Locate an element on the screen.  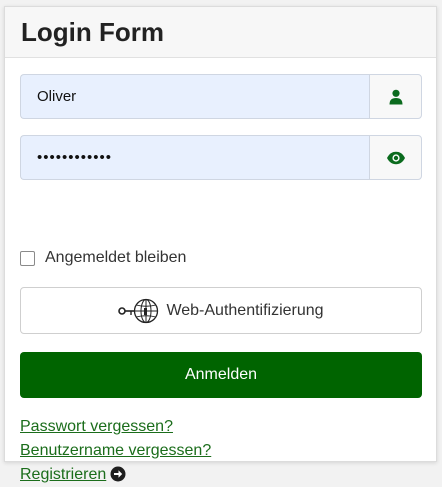
web-authentication-label: Web-Authentifizierung is located at coordinates (245, 310).